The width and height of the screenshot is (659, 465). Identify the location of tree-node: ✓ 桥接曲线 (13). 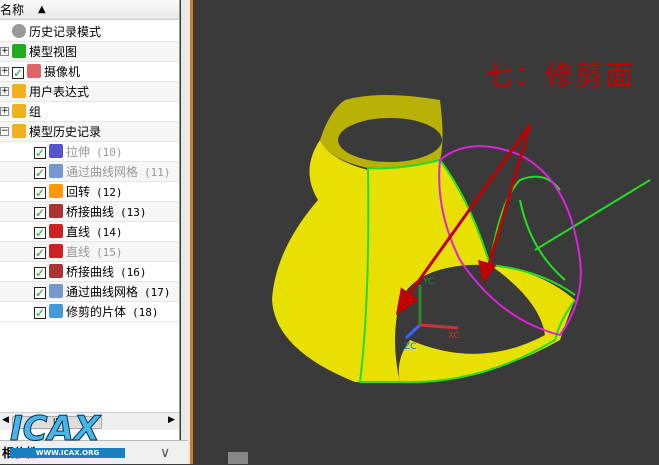
(89, 212).